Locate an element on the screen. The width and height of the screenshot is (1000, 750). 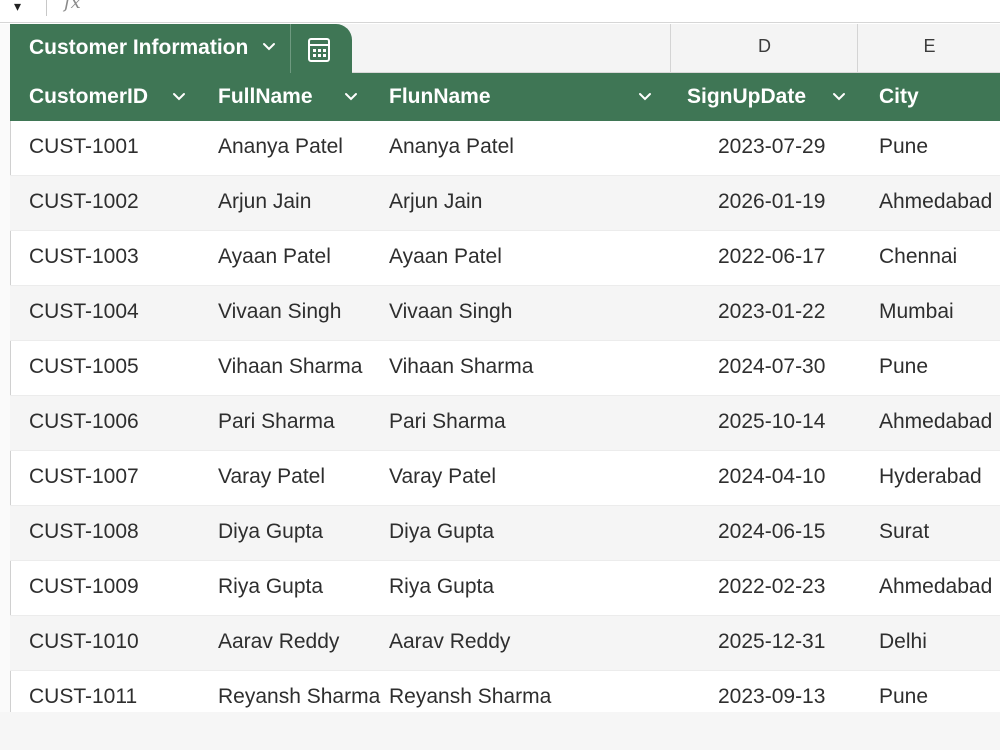
cell-fullname: Varay Patel is located at coordinates (271, 477).